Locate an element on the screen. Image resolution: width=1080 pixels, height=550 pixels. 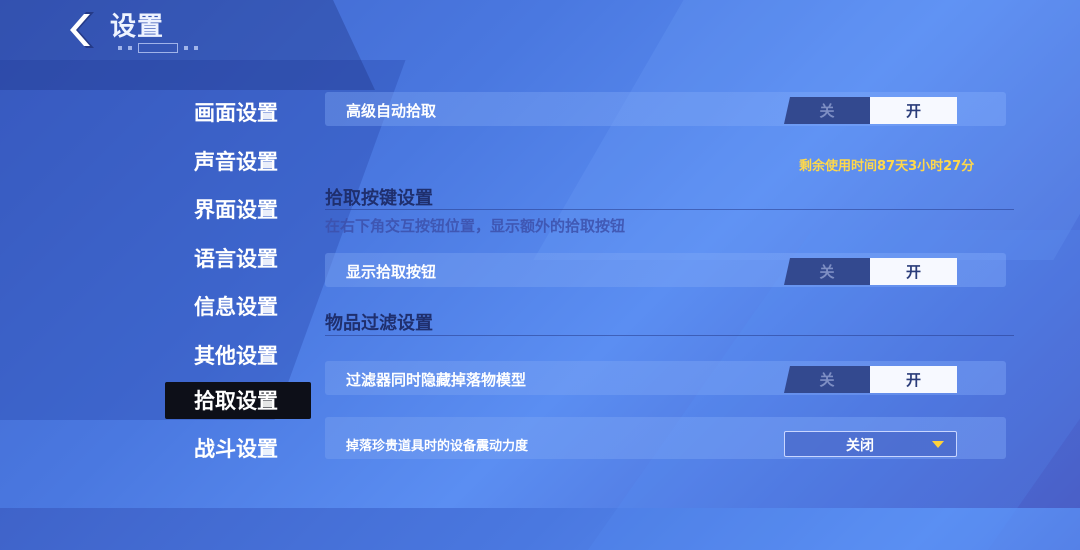
sidebar-item-message: 信息设置 is located at coordinates (238, 306).